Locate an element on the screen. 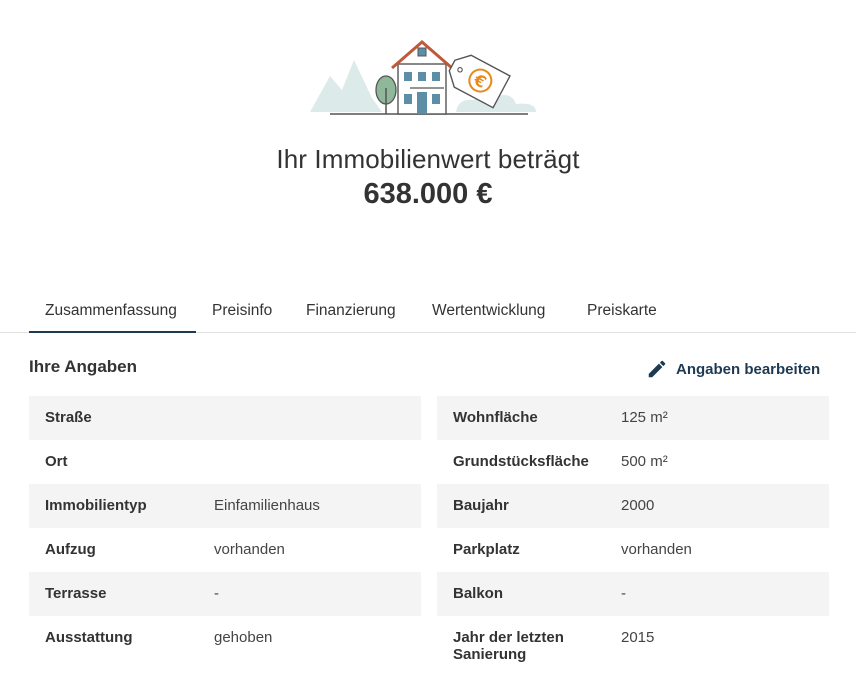  table-row: Ort is located at coordinates (225, 462).